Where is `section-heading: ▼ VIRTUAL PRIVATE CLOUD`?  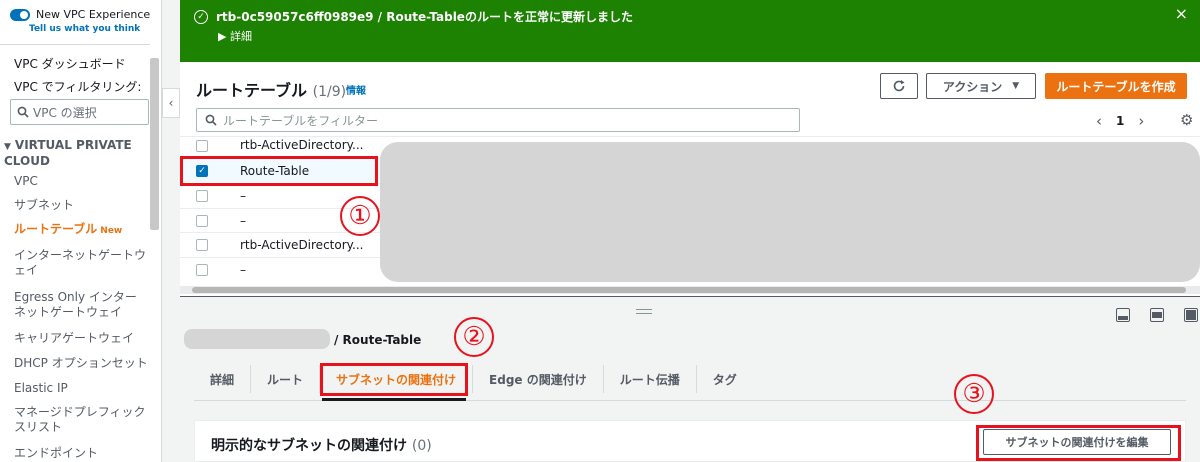 section-heading: ▼ VIRTUAL PRIVATE CLOUD is located at coordinates (74, 153).